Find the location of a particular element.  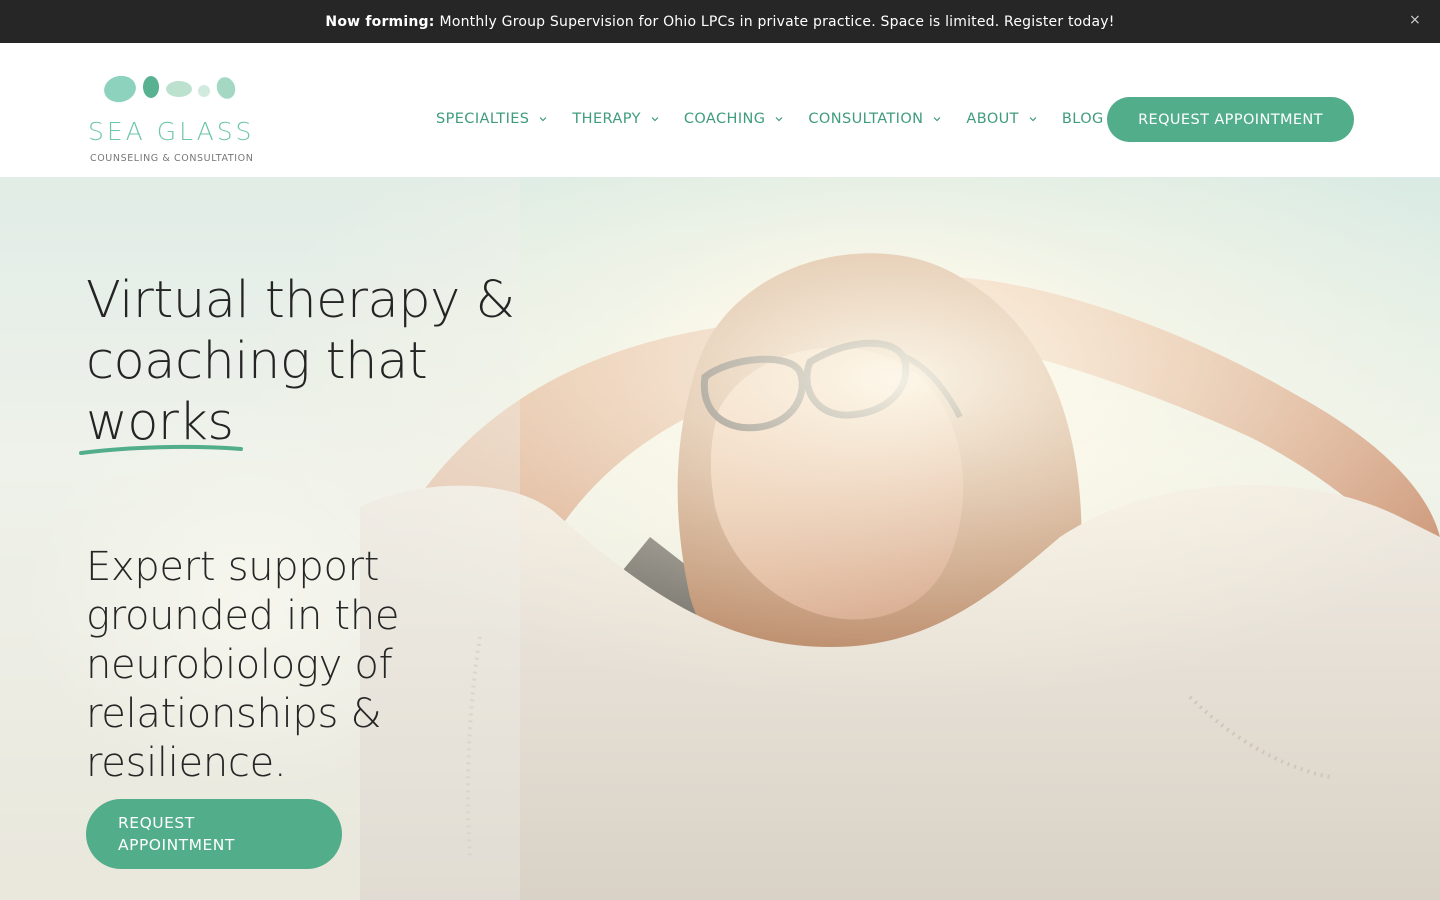

headline-line-2: coaching that is located at coordinates (257, 361).